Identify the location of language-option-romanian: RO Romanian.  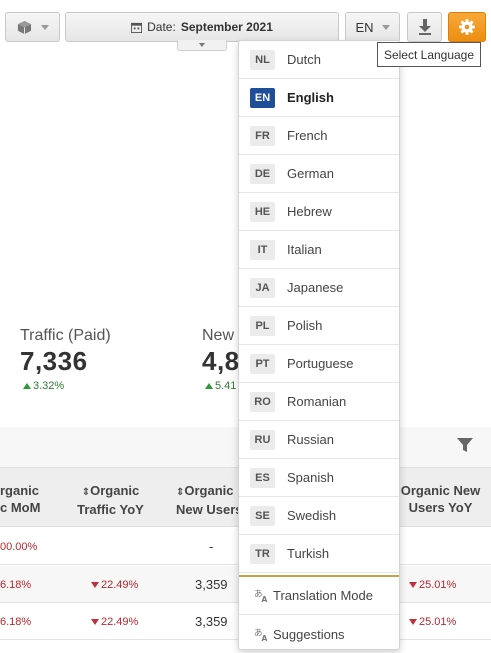
(319, 402).